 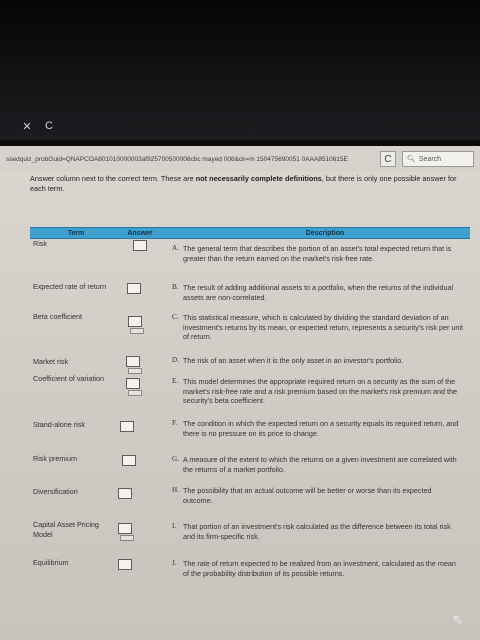 What do you see at coordinates (27, 126) in the screenshot?
I see `close-tab-icon: ✕` at bounding box center [27, 126].